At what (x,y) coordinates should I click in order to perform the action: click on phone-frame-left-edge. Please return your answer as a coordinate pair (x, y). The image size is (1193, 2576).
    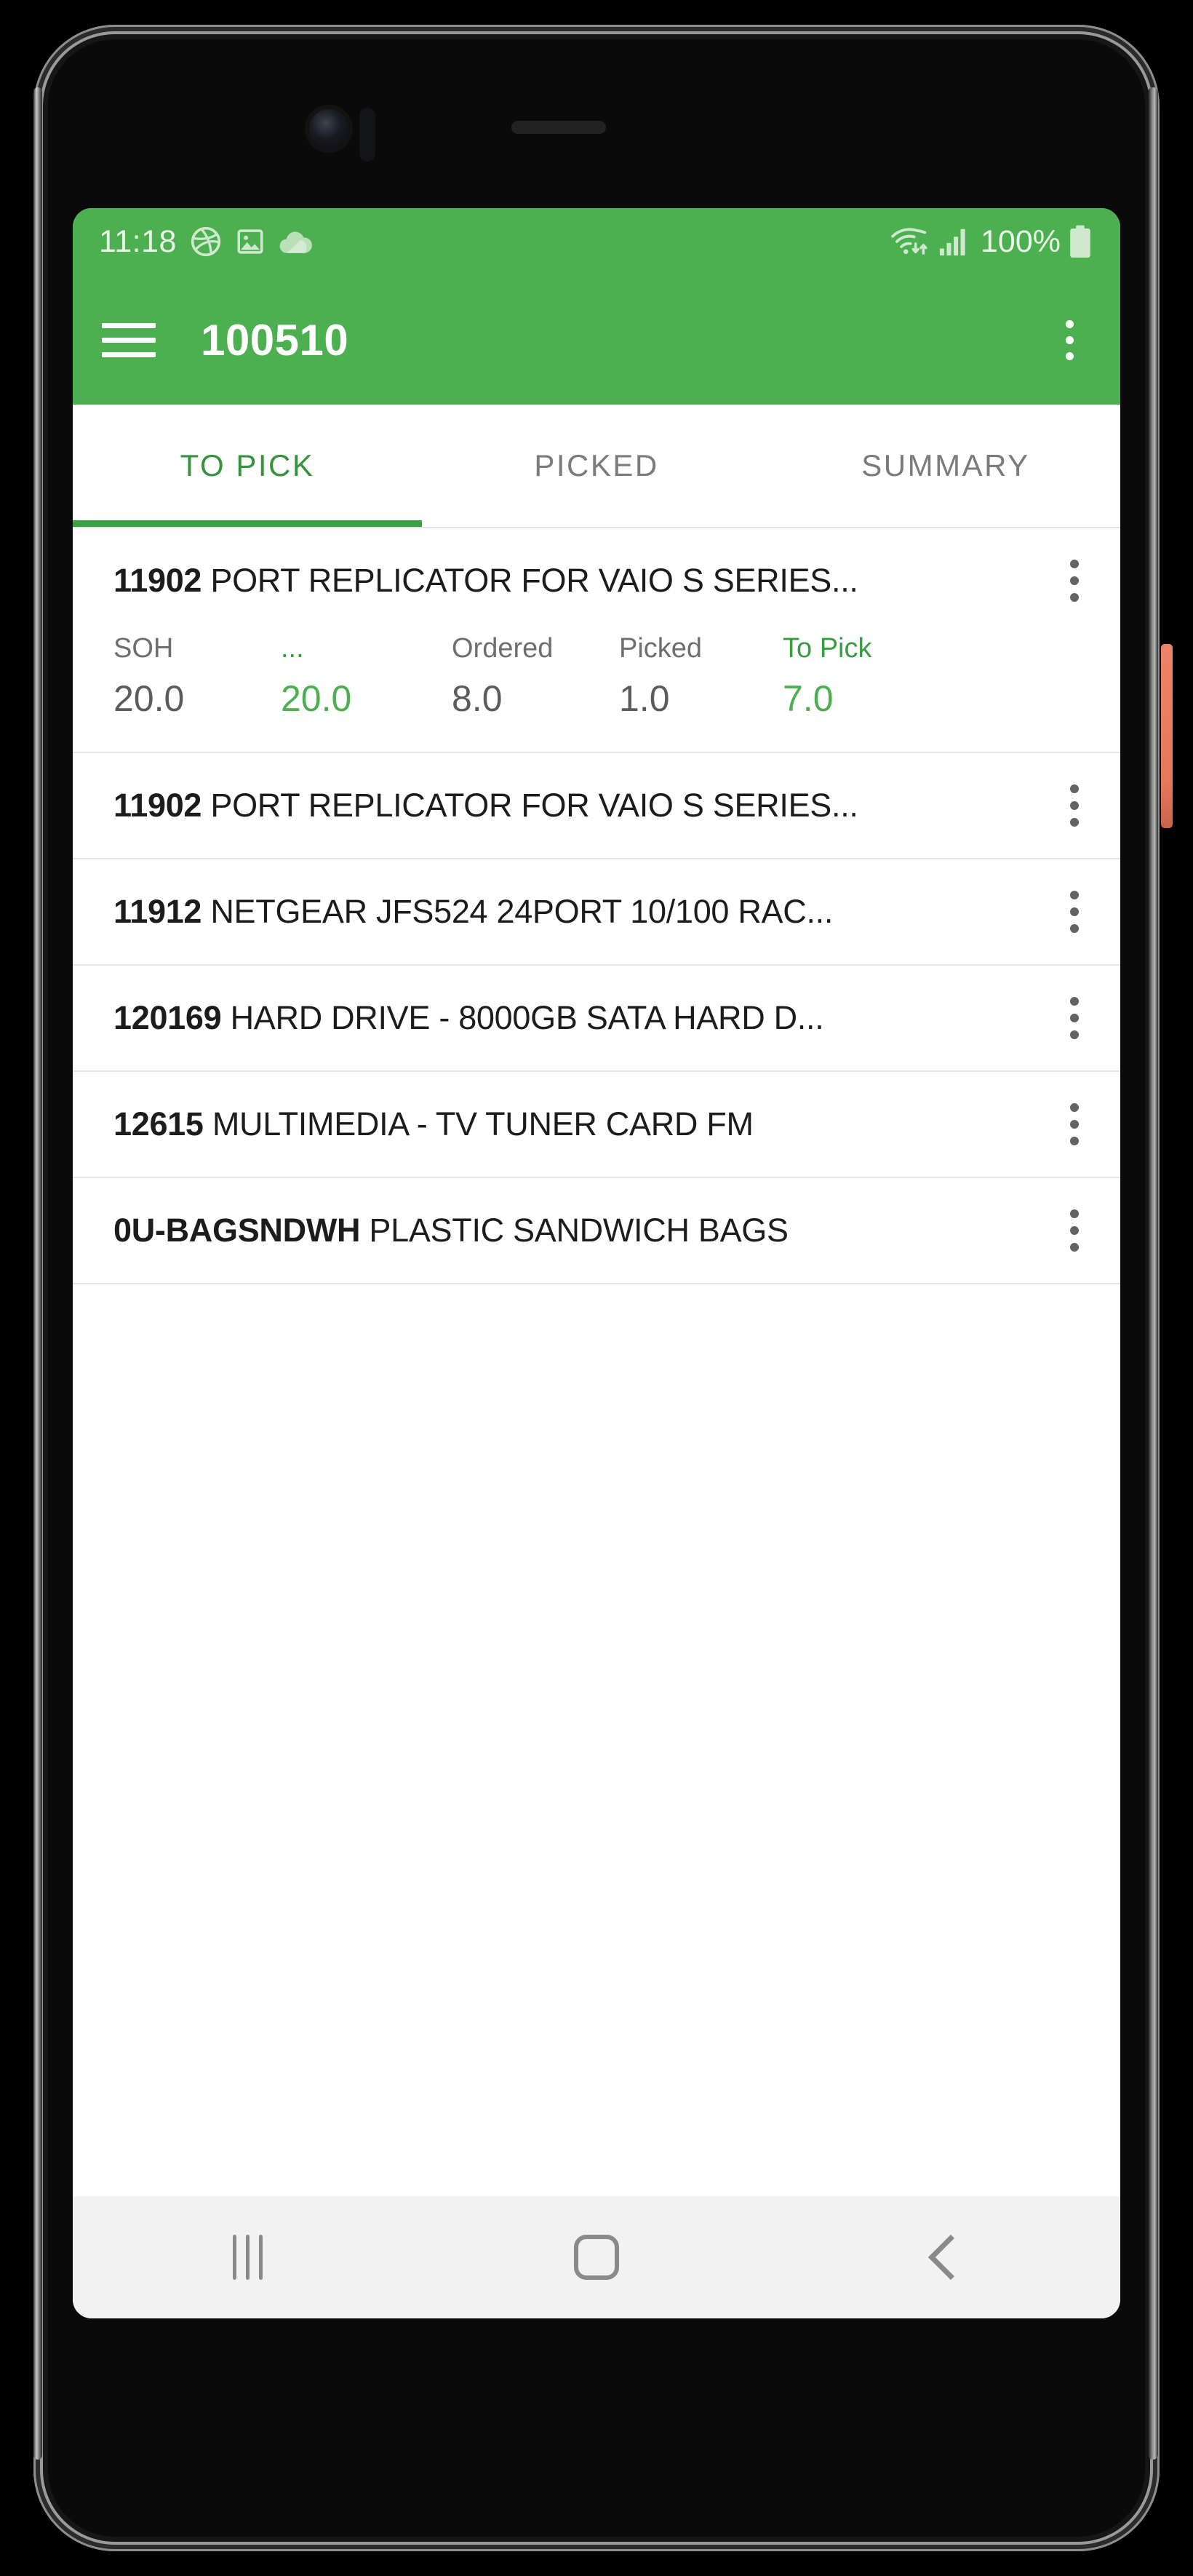
    Looking at the image, I should click on (37, 1273).